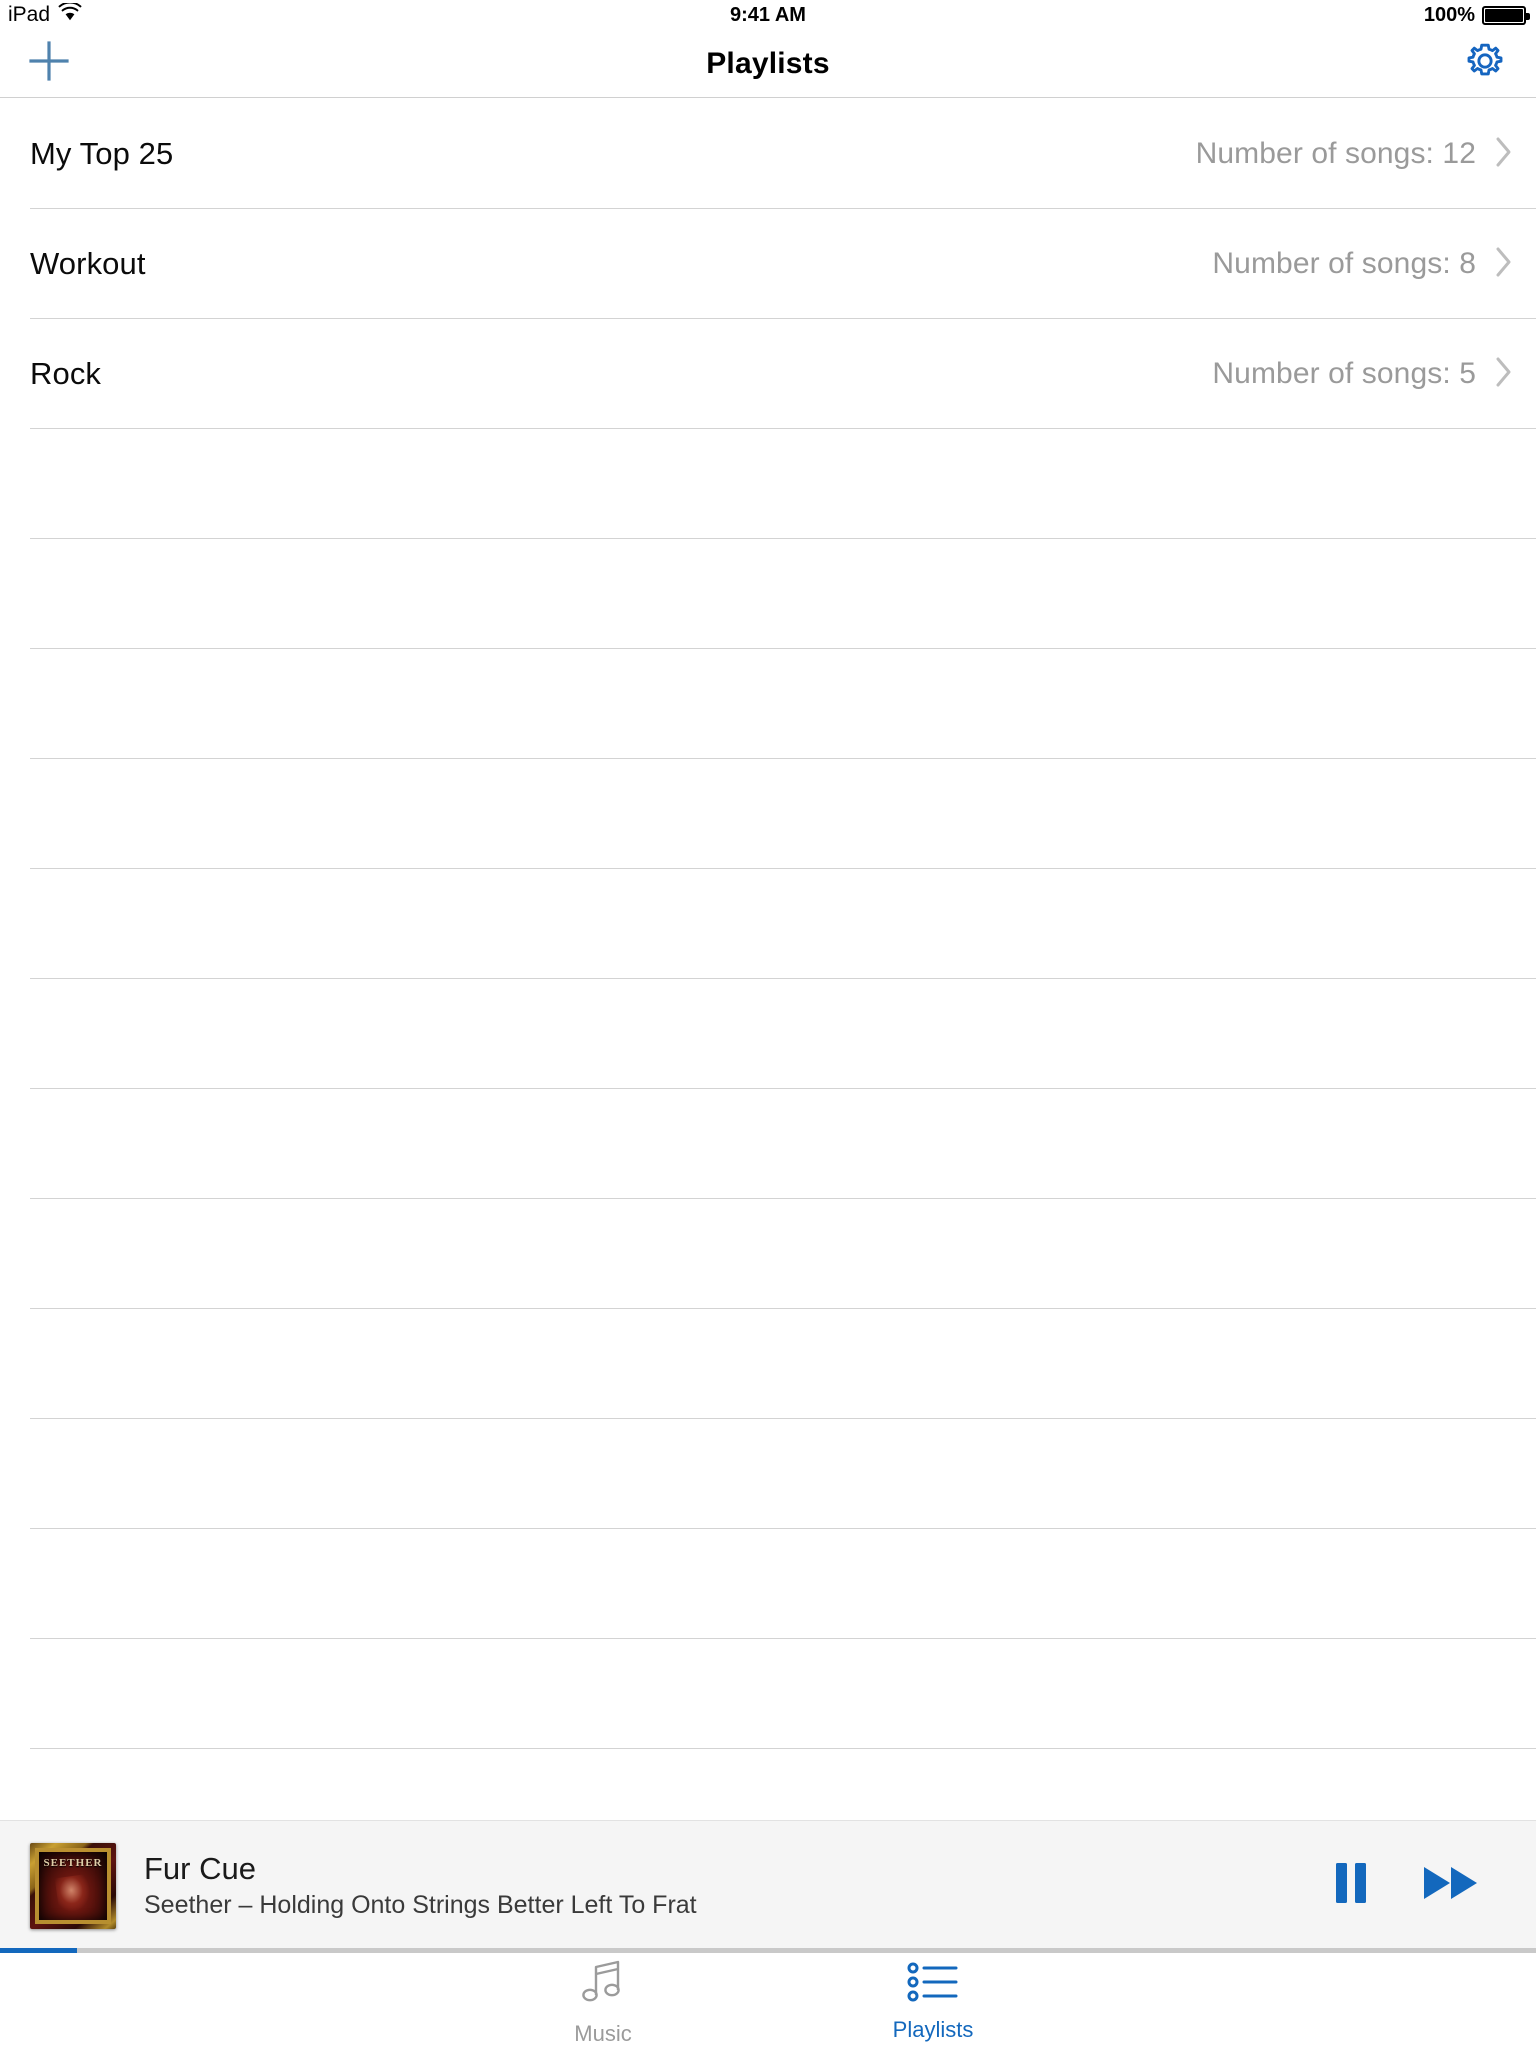 This screenshot has height=2048, width=1536. I want to click on tab-playlists: Playlists, so click(933, 2001).